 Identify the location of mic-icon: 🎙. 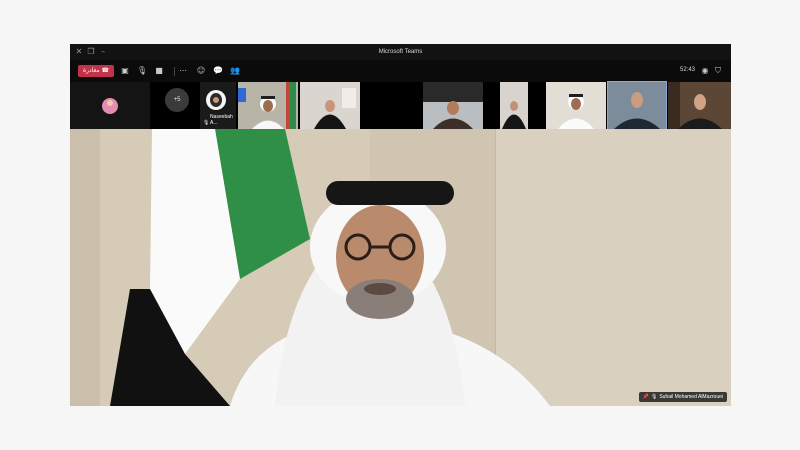
(654, 397).